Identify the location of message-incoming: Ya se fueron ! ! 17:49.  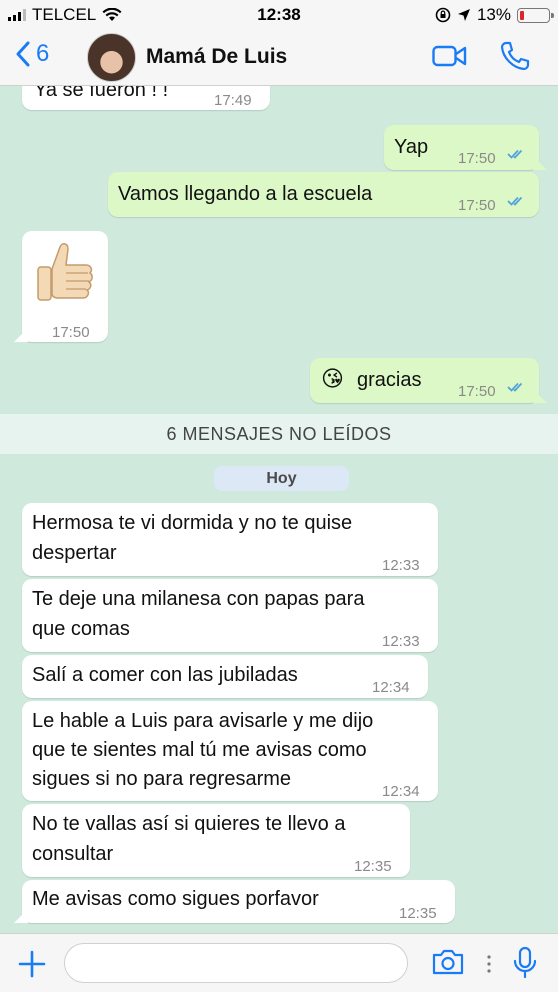
(146, 98).